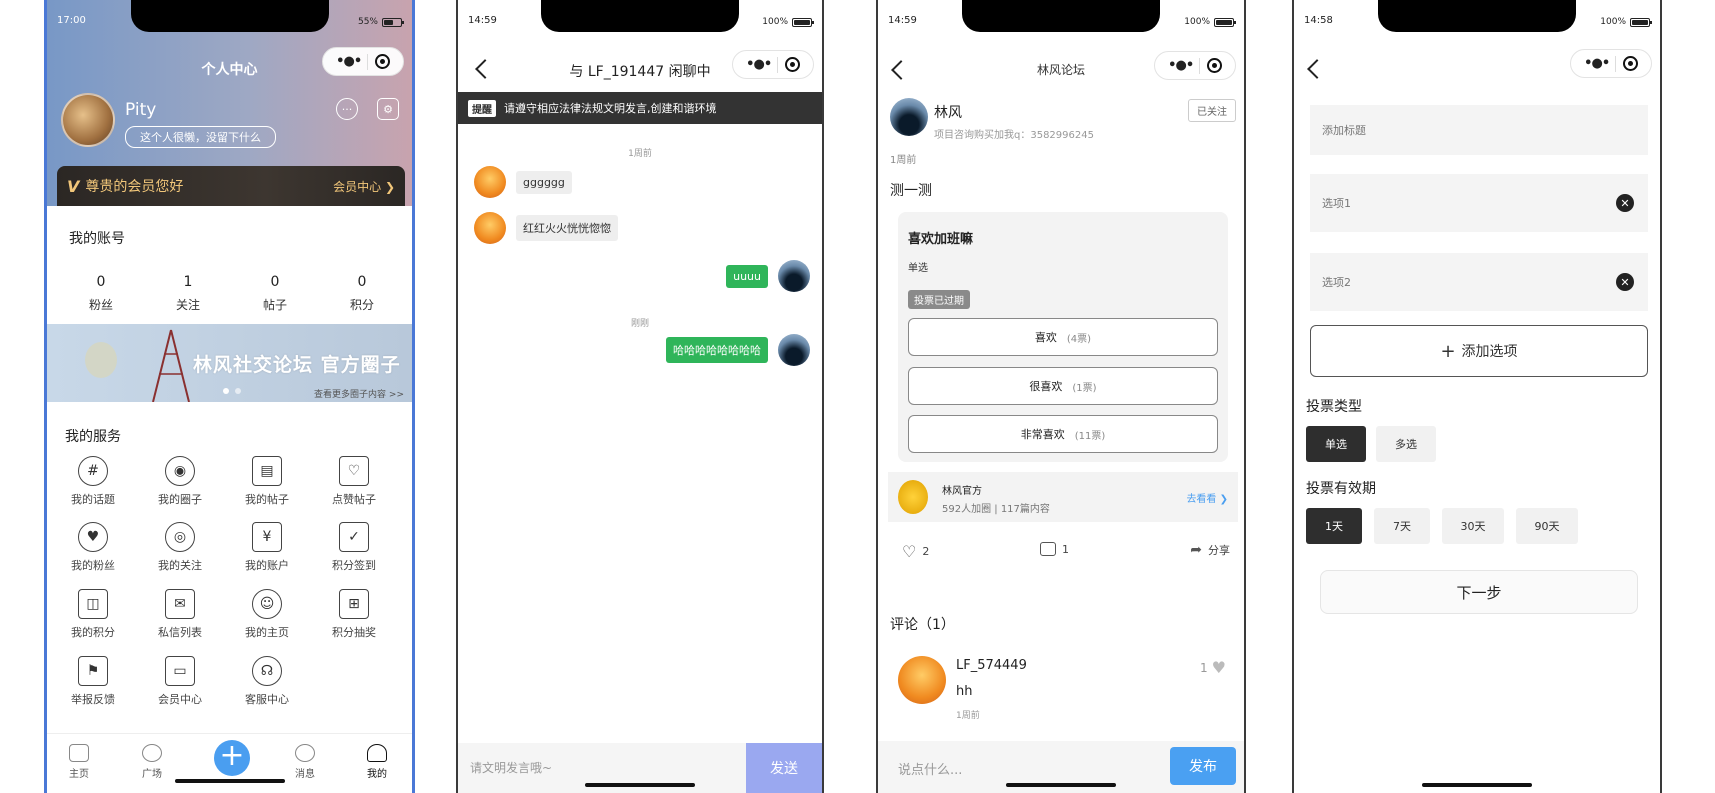 This screenshot has width=1715, height=793. Describe the element at coordinates (1213, 667) in the screenshot. I see `comment-like-button: 1 ♥` at that location.